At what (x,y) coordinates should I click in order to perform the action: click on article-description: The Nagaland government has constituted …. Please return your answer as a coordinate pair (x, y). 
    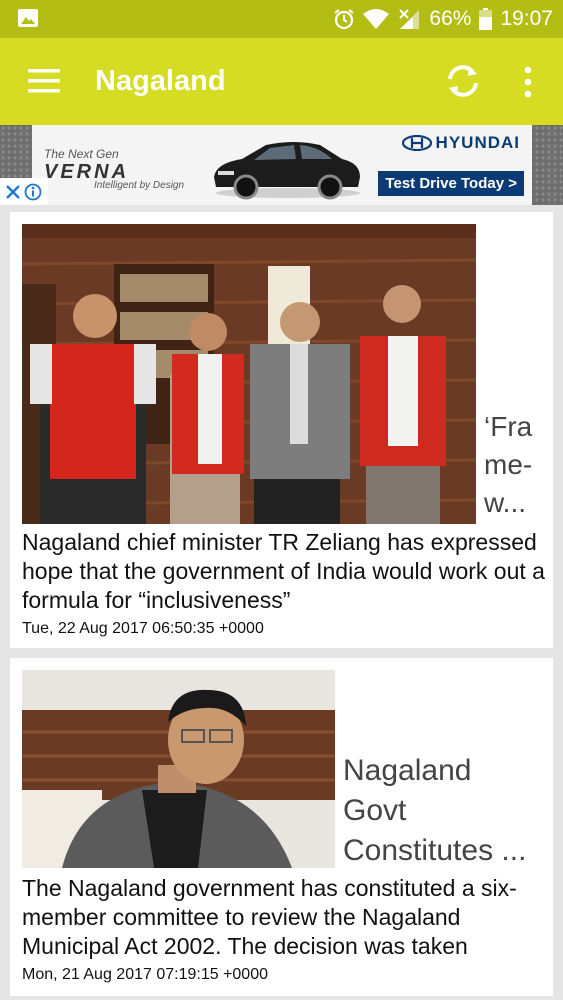
    Looking at the image, I should click on (269, 917).